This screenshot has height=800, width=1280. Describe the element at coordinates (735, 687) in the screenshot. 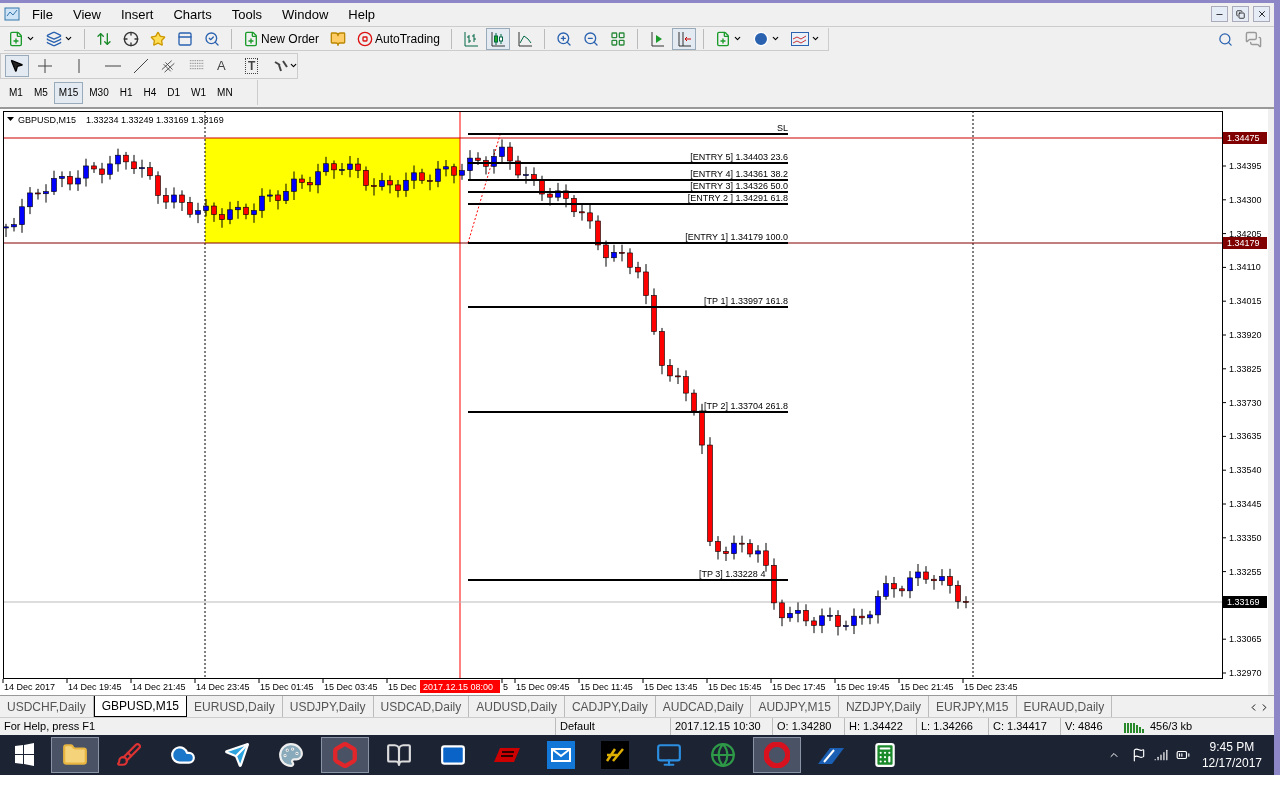

I see `time-label: 15 Dec 15:45` at that location.